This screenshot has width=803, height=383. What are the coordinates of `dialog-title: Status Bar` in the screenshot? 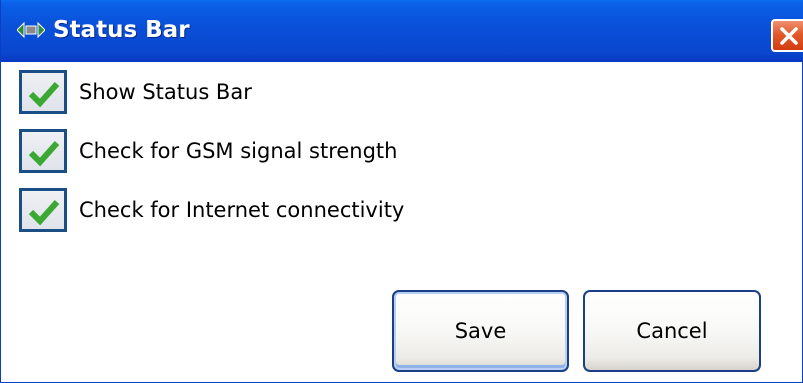 It's located at (121, 30).